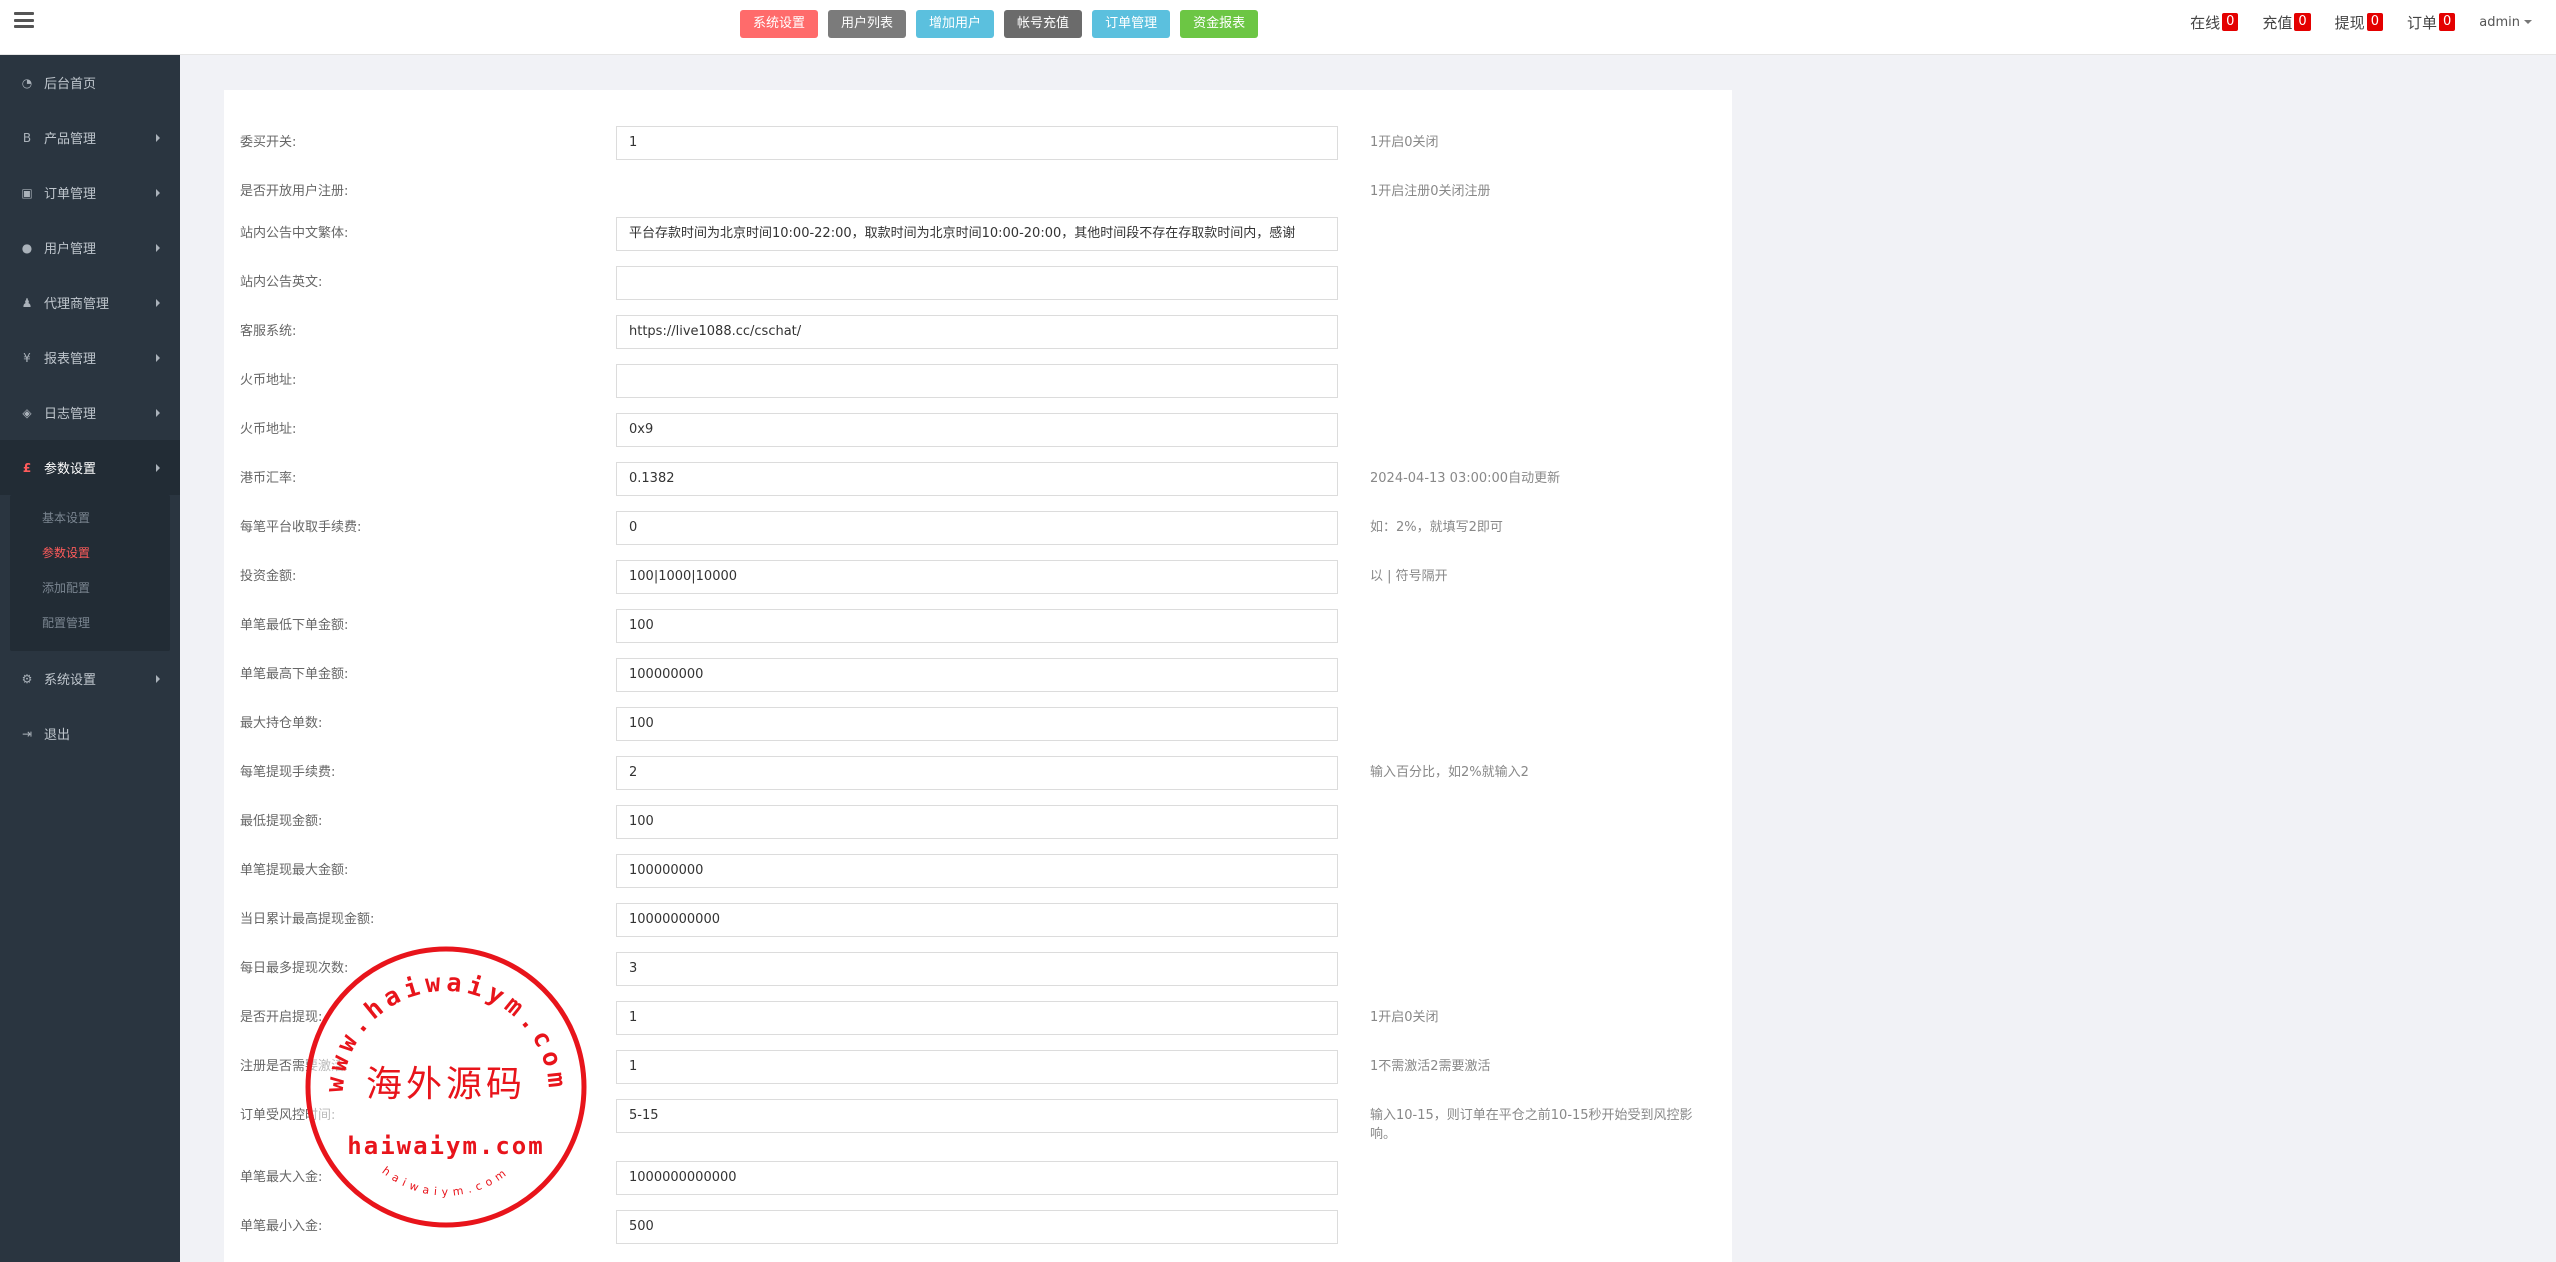 The height and width of the screenshot is (1262, 2556). What do you see at coordinates (90, 553) in the screenshot?
I see `submenu-item: 参数设置` at bounding box center [90, 553].